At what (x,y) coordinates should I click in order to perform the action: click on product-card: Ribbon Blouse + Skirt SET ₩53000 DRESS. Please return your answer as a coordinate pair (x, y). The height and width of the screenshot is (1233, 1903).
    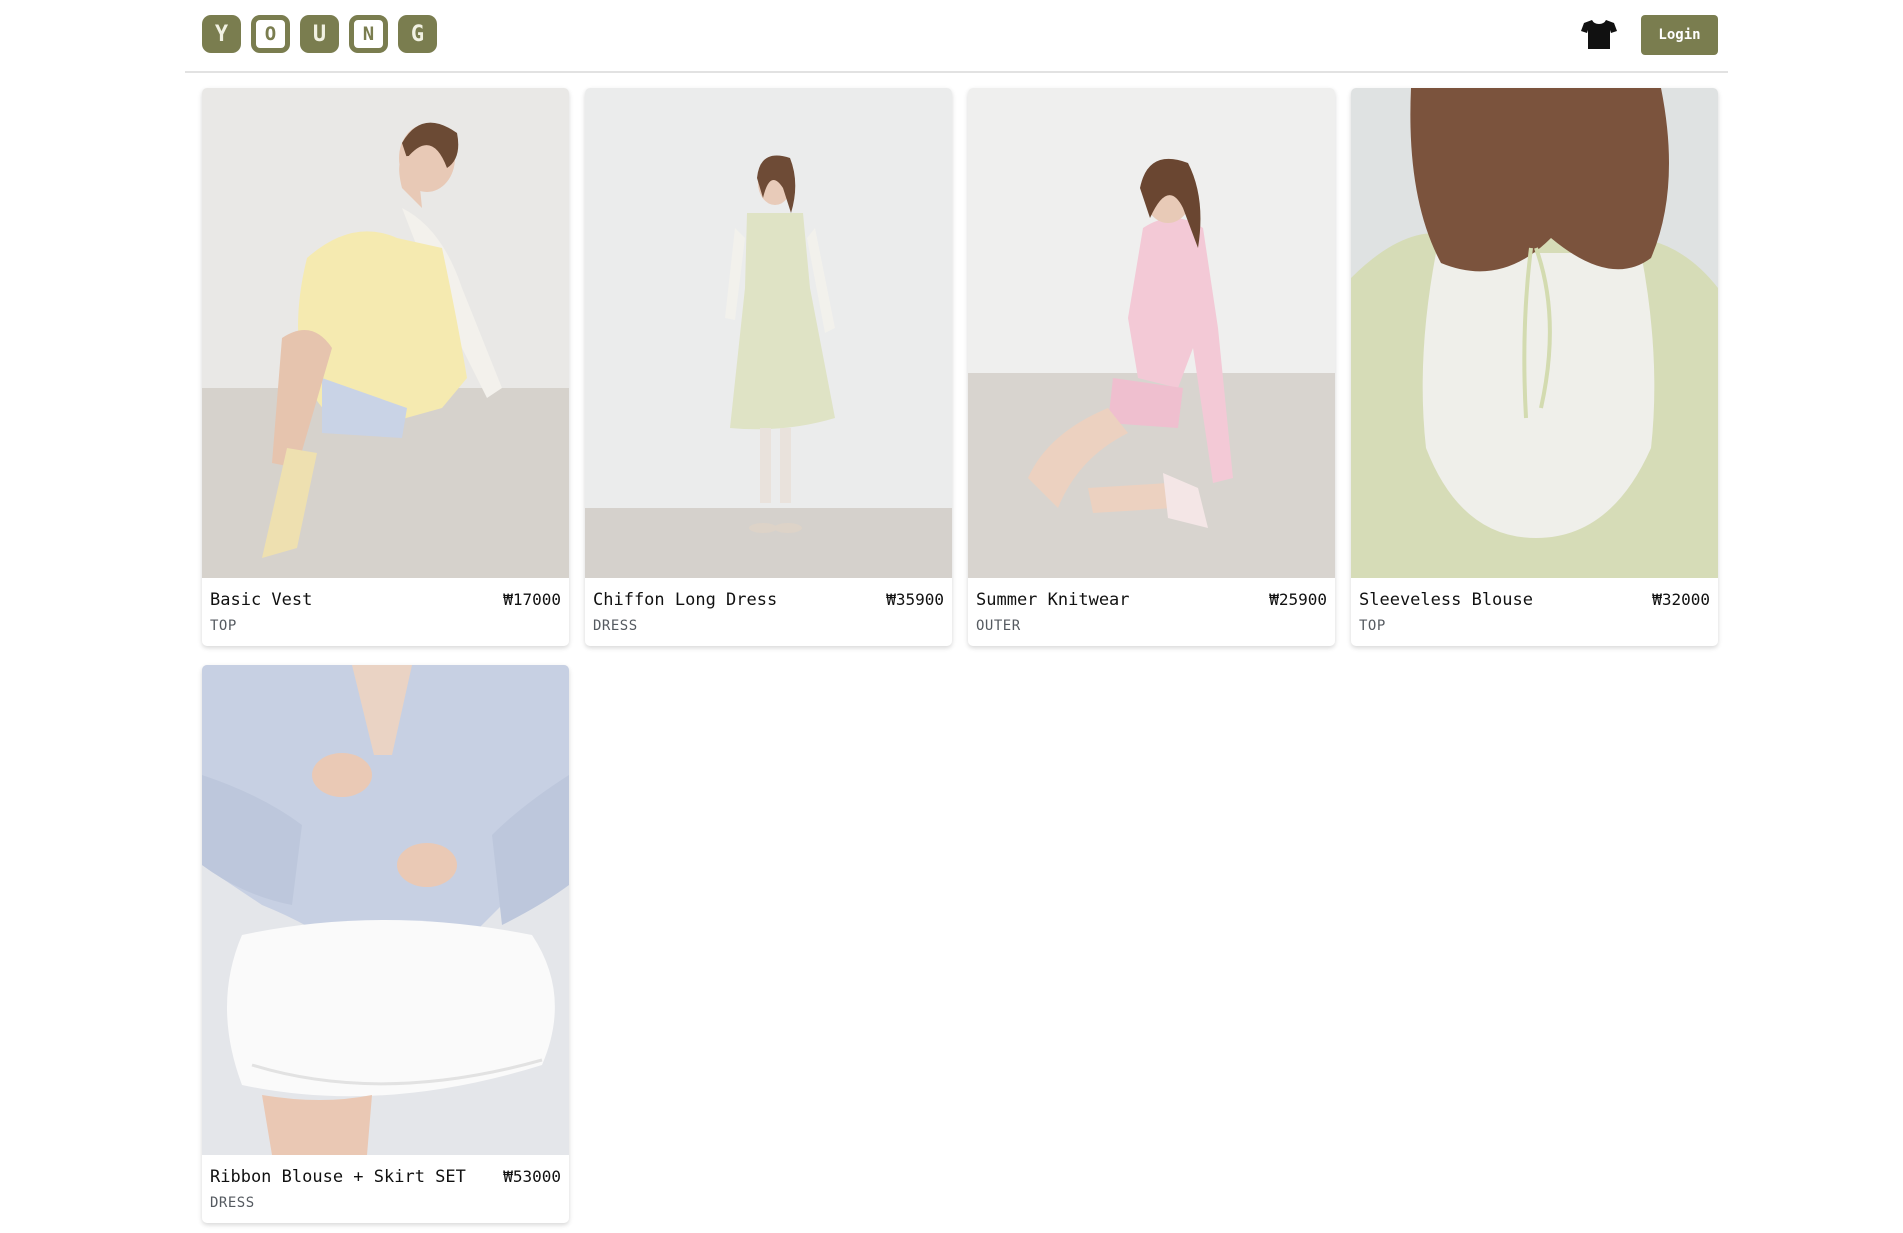
    Looking at the image, I should click on (385, 944).